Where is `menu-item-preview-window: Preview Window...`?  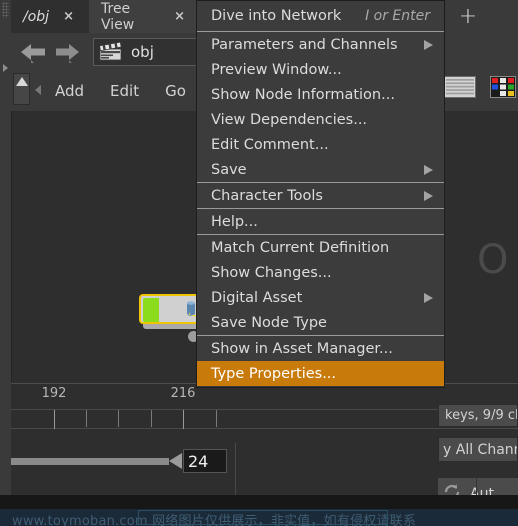
menu-item-preview-window: Preview Window... is located at coordinates (320, 69).